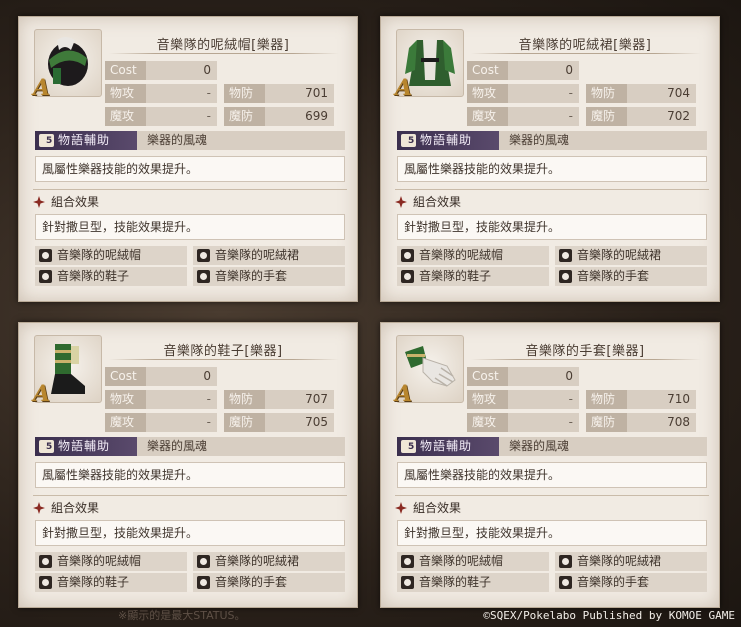  Describe the element at coordinates (678, 116) in the screenshot. I see `stat-value: 702` at that location.